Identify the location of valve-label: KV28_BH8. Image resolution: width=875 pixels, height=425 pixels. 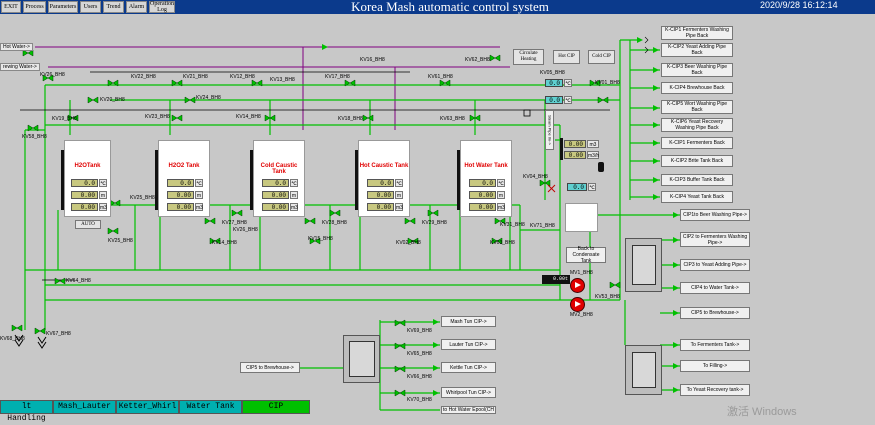
(334, 223).